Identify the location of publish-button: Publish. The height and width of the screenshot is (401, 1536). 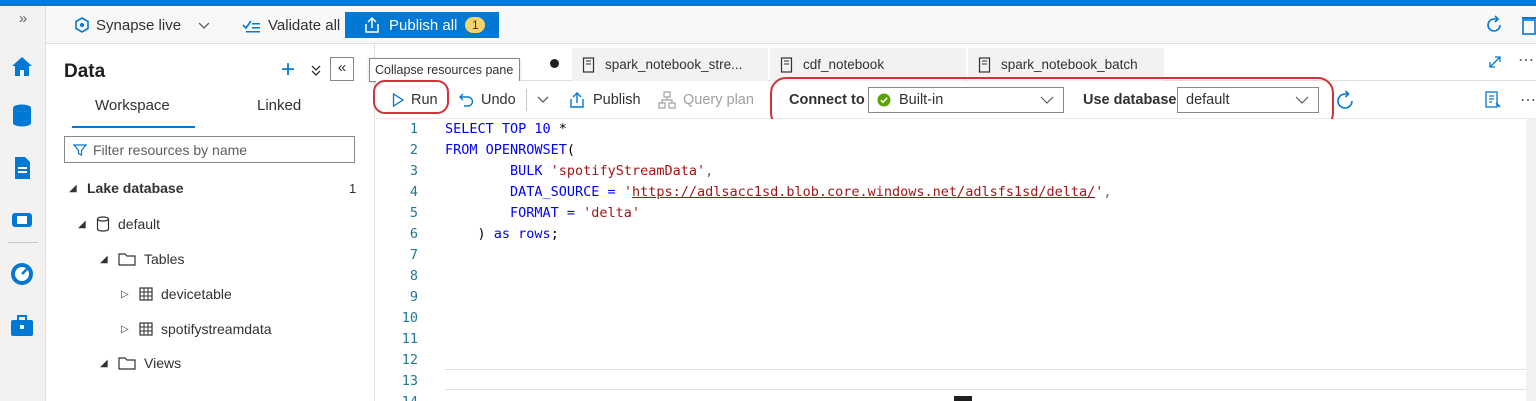
(604, 100).